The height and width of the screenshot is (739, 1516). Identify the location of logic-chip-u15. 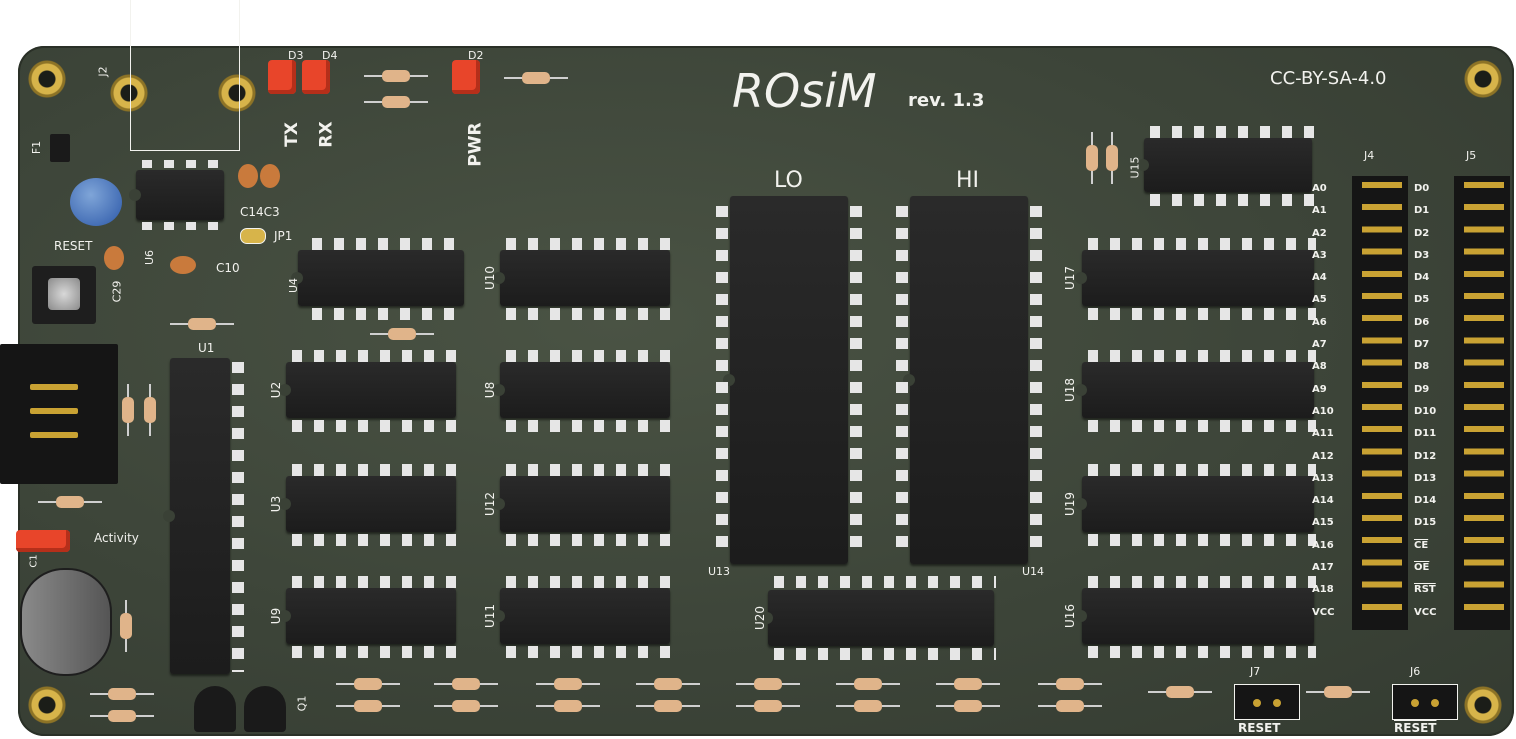
(1224, 165).